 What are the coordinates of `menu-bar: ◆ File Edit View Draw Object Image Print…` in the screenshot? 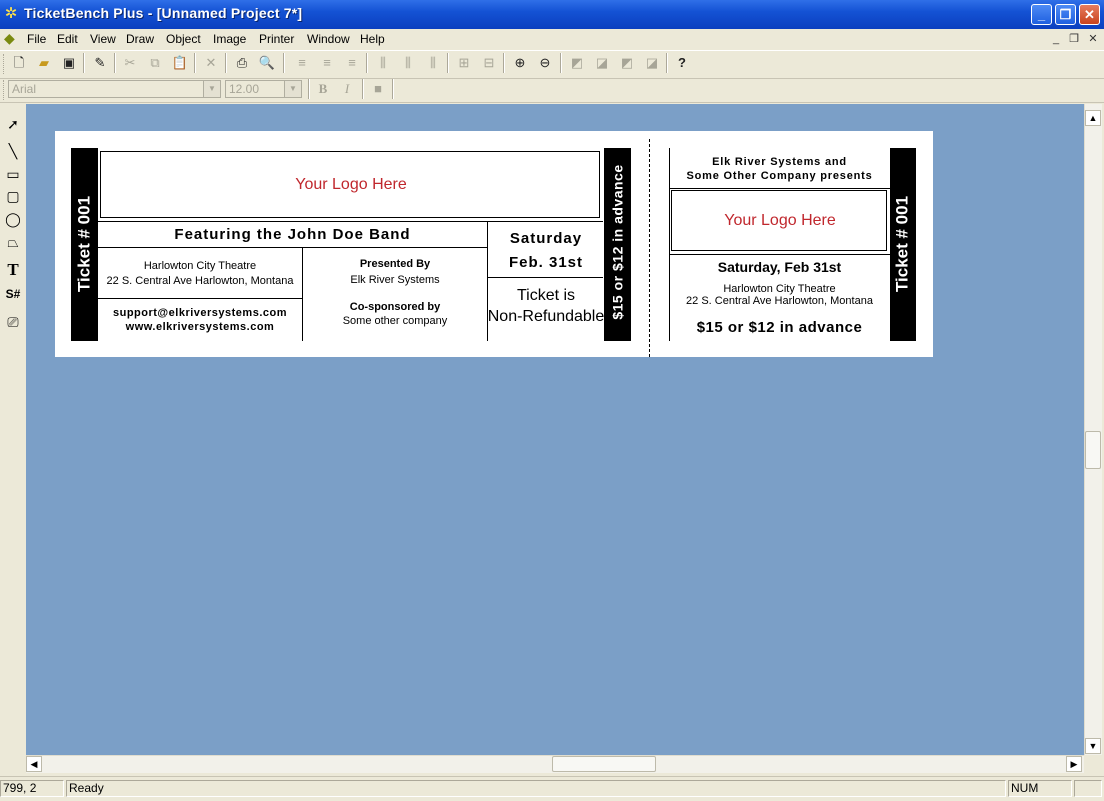 It's located at (552, 39).